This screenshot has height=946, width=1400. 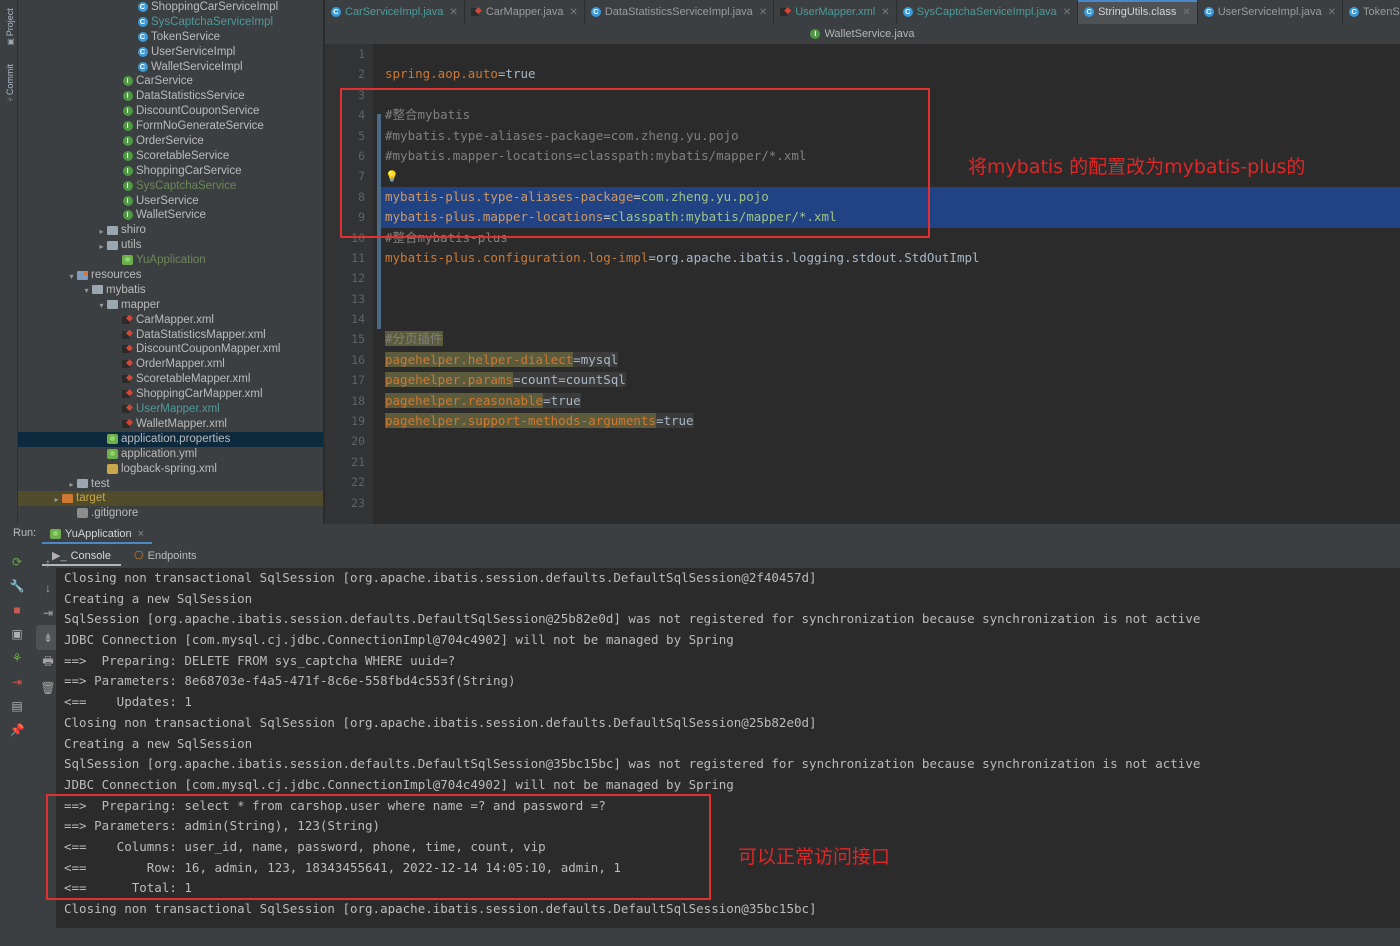 What do you see at coordinates (358, 257) in the screenshot?
I see `line-number: 11` at bounding box center [358, 257].